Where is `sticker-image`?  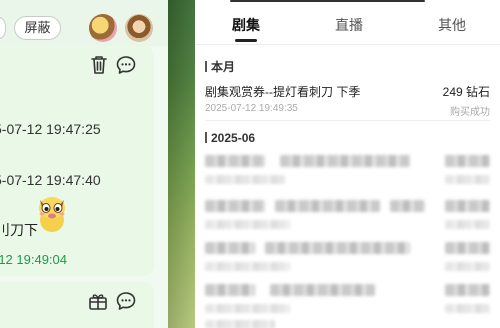 sticker-image is located at coordinates (52, 214).